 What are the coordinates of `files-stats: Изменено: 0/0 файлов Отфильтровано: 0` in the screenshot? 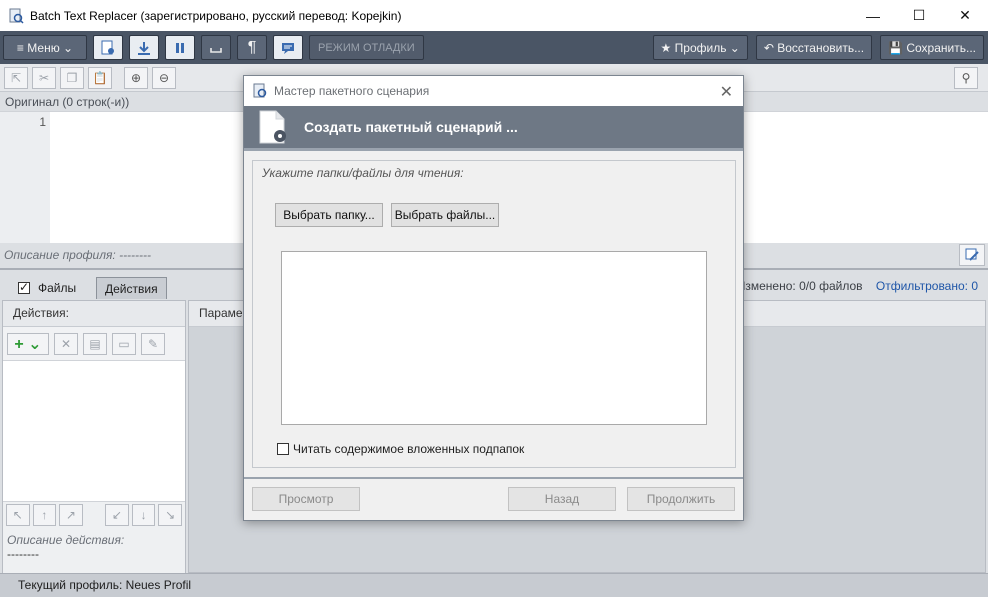 It's located at (857, 286).